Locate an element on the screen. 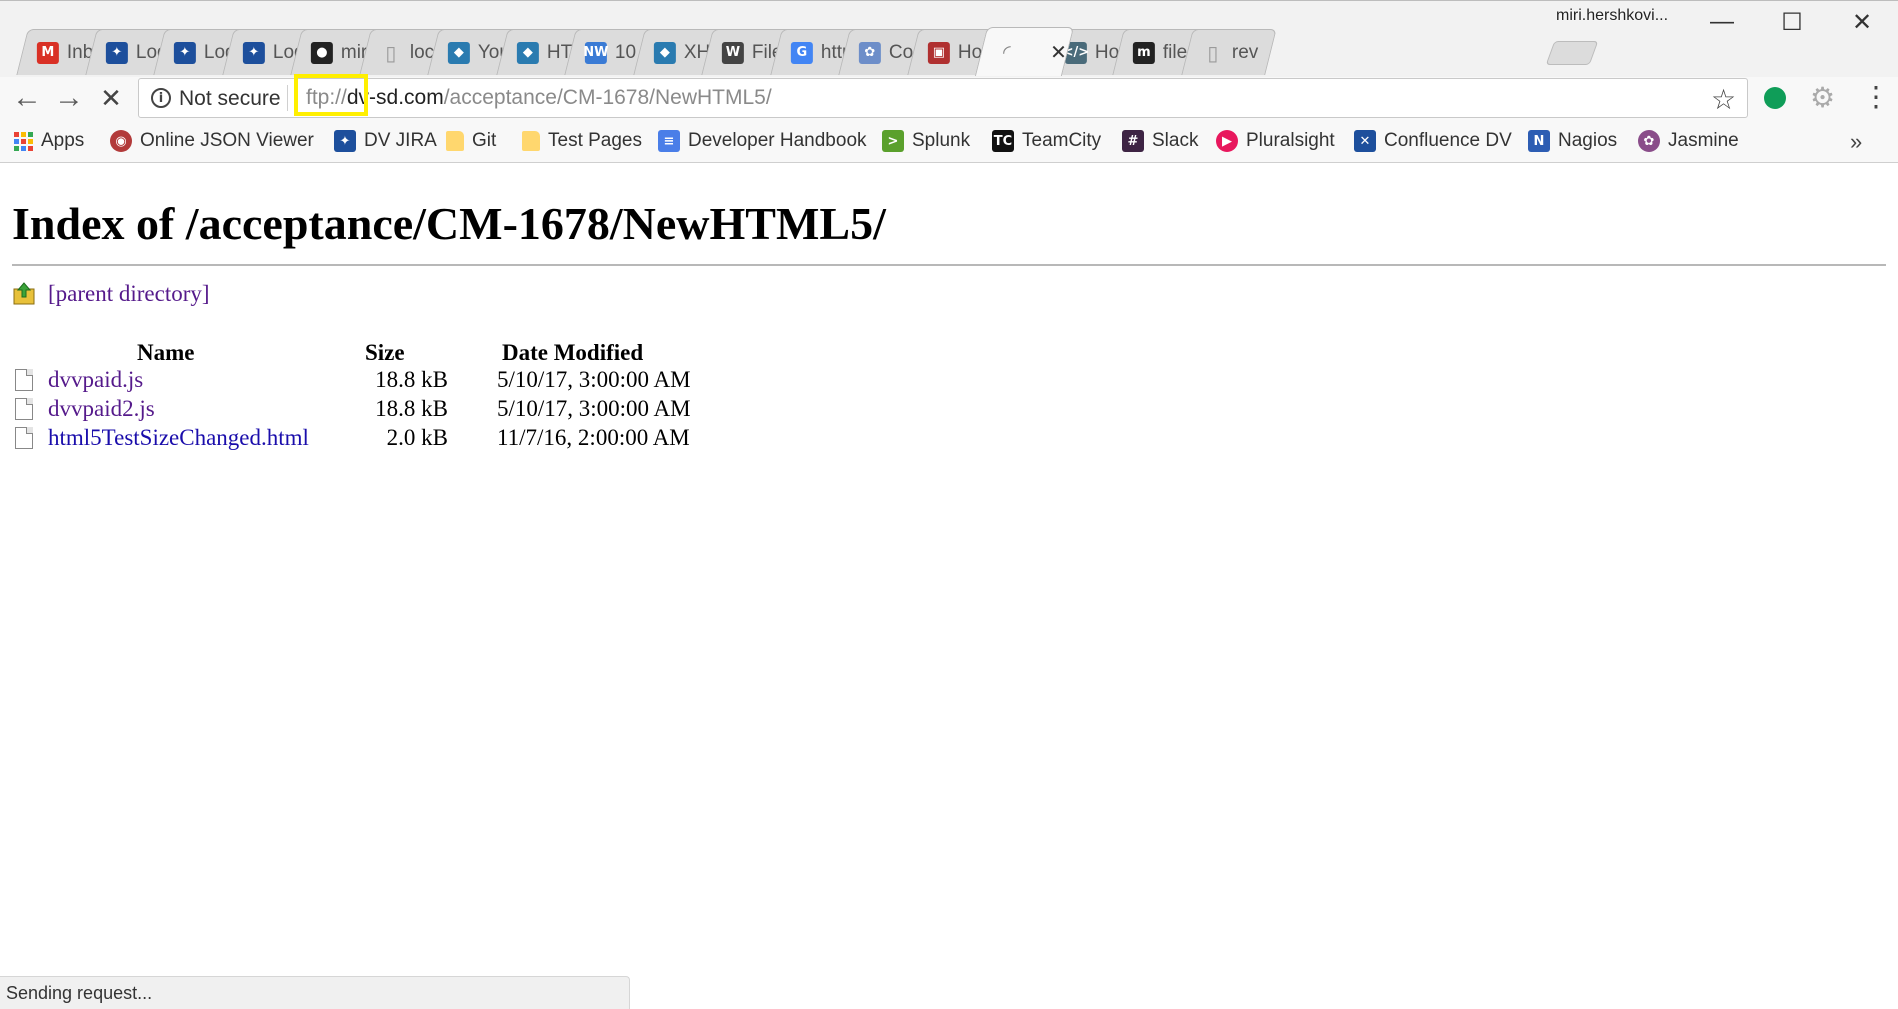  teamcity-icon: TC is located at coordinates (1003, 141).